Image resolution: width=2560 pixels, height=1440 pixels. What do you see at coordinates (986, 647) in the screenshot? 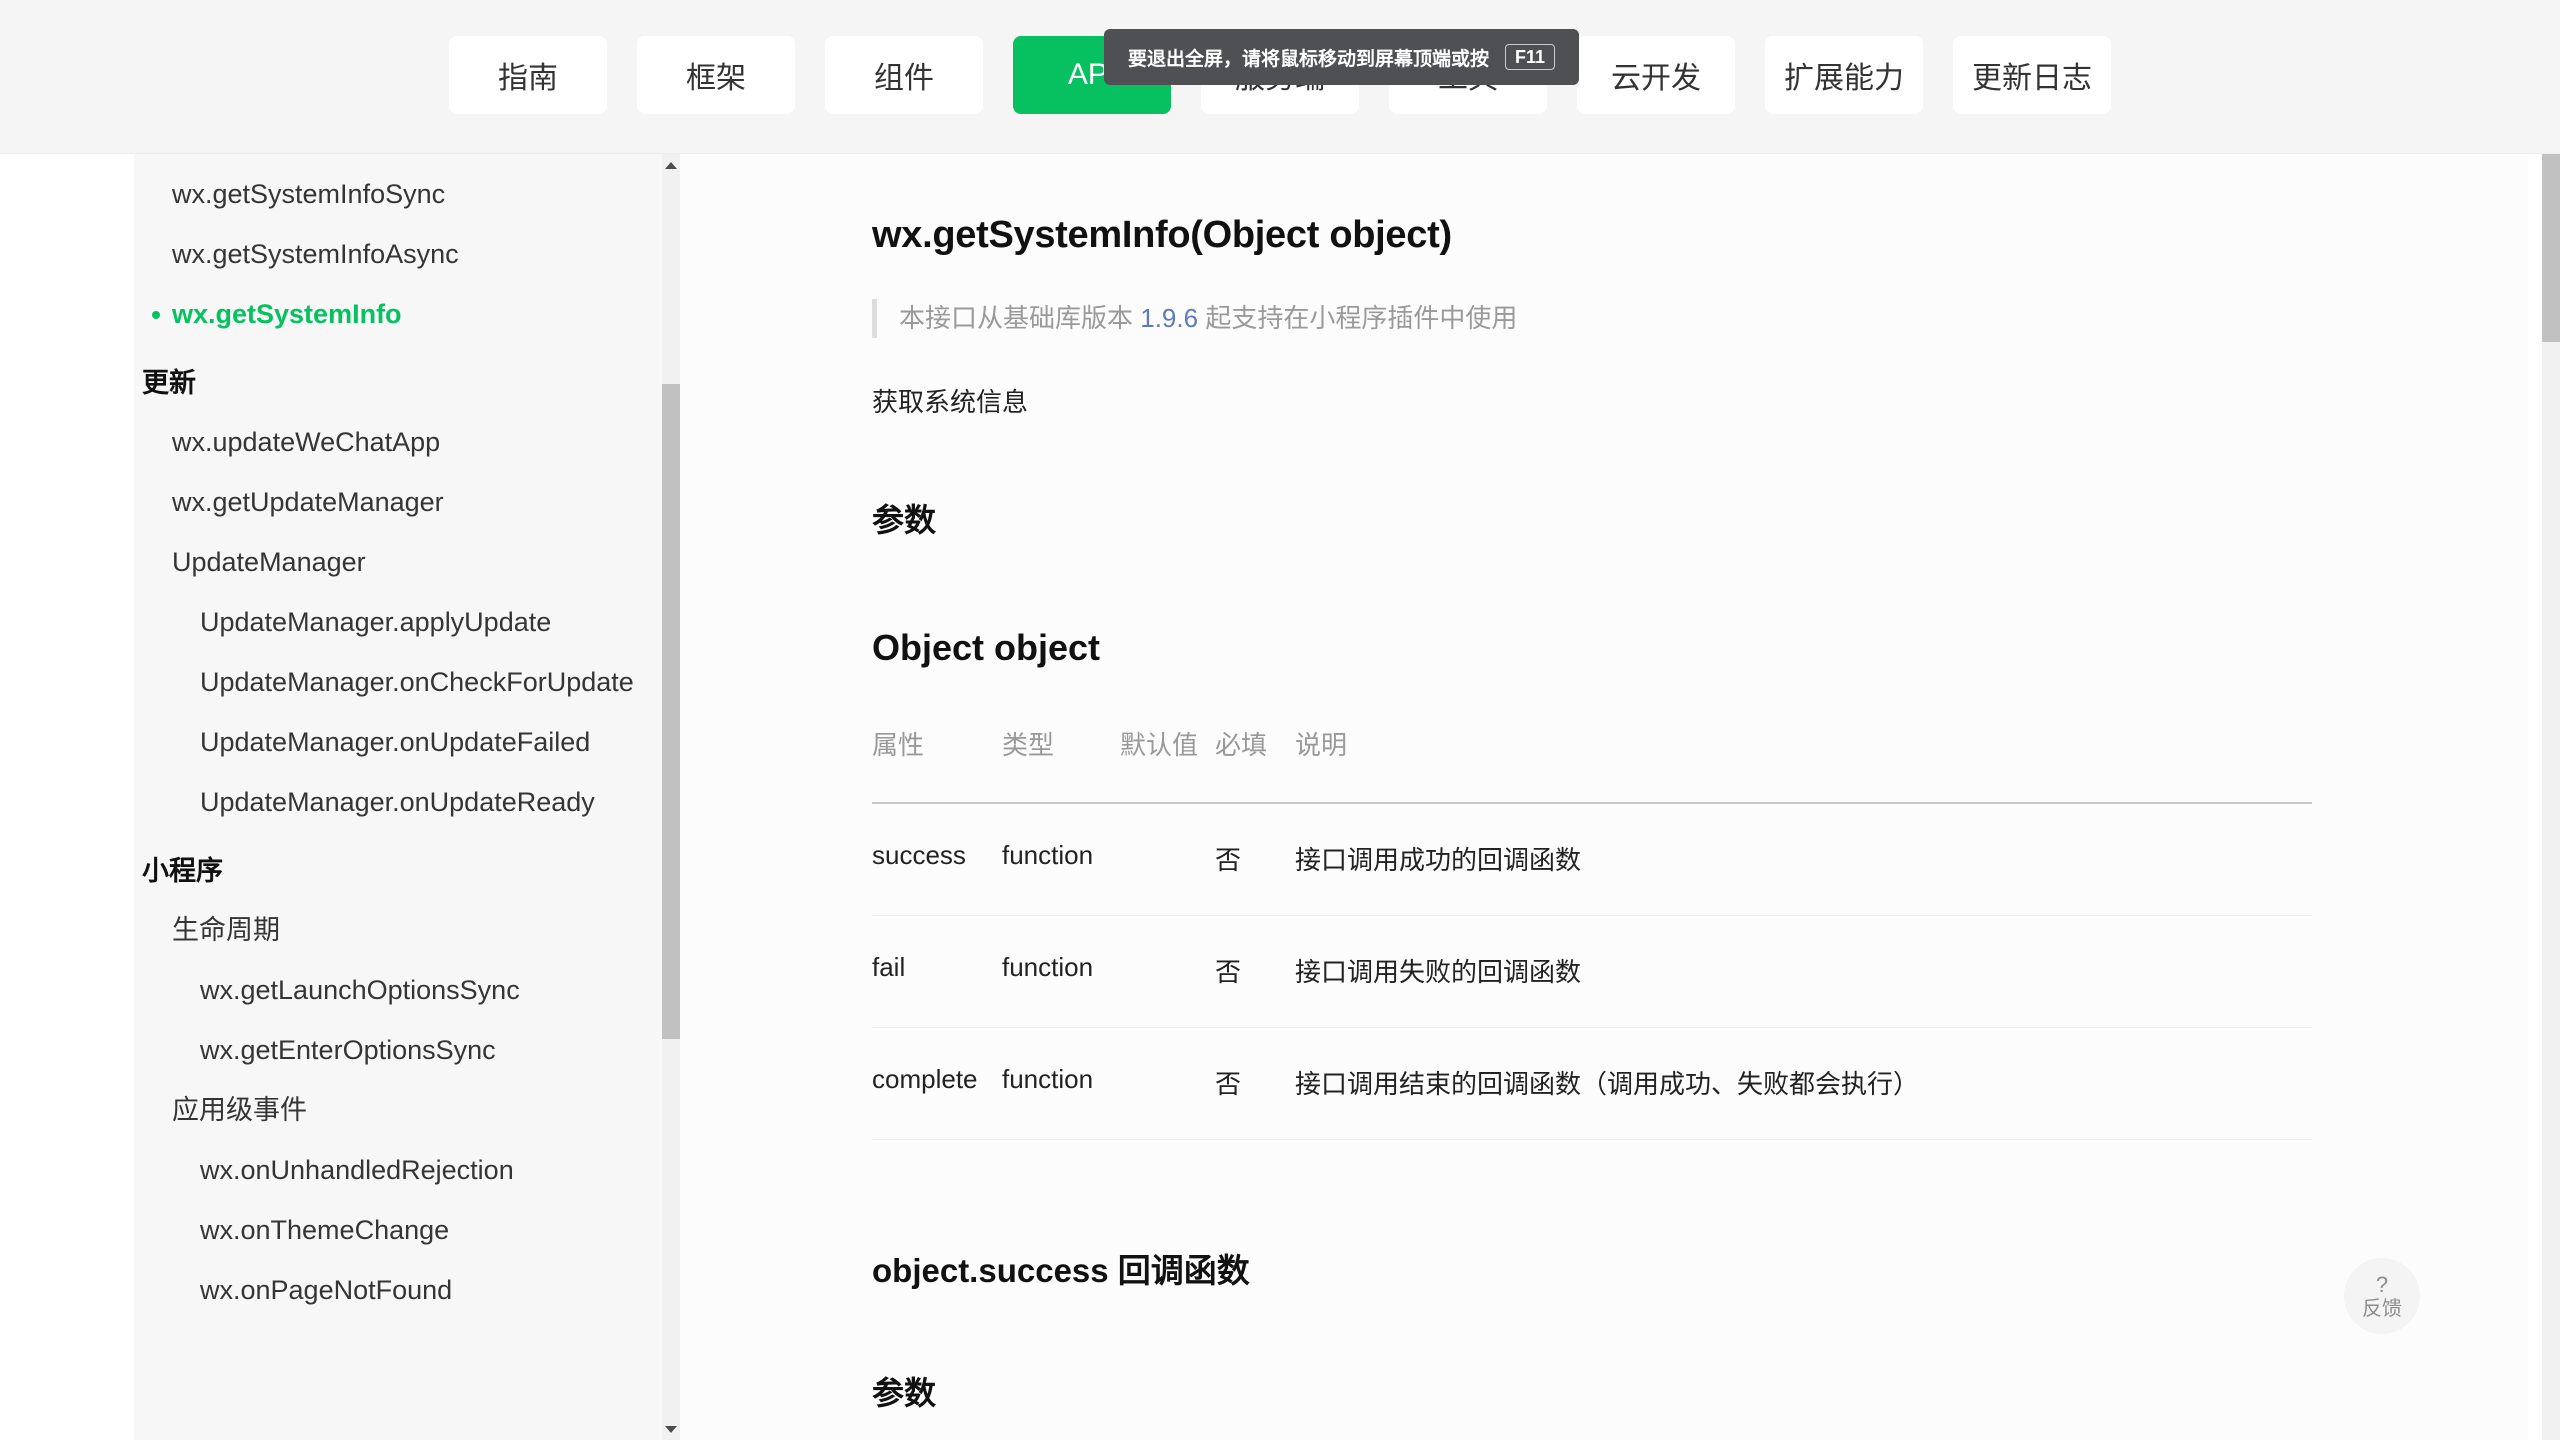
I see `section-heading-object: Object object` at bounding box center [986, 647].